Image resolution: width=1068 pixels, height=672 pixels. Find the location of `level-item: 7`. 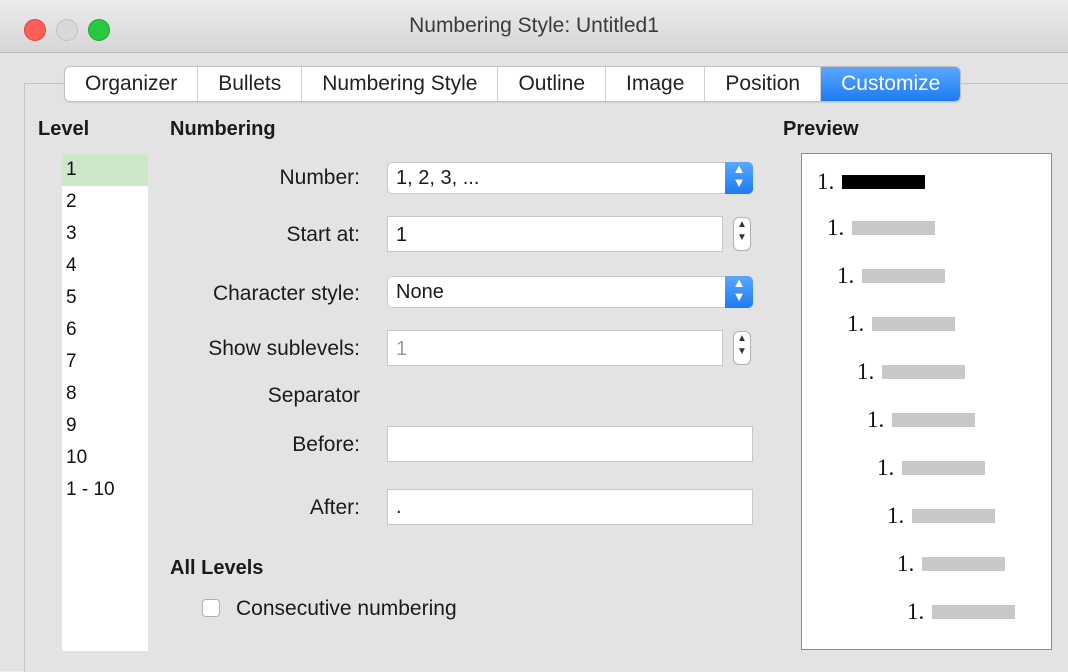

level-item: 7 is located at coordinates (105, 362).